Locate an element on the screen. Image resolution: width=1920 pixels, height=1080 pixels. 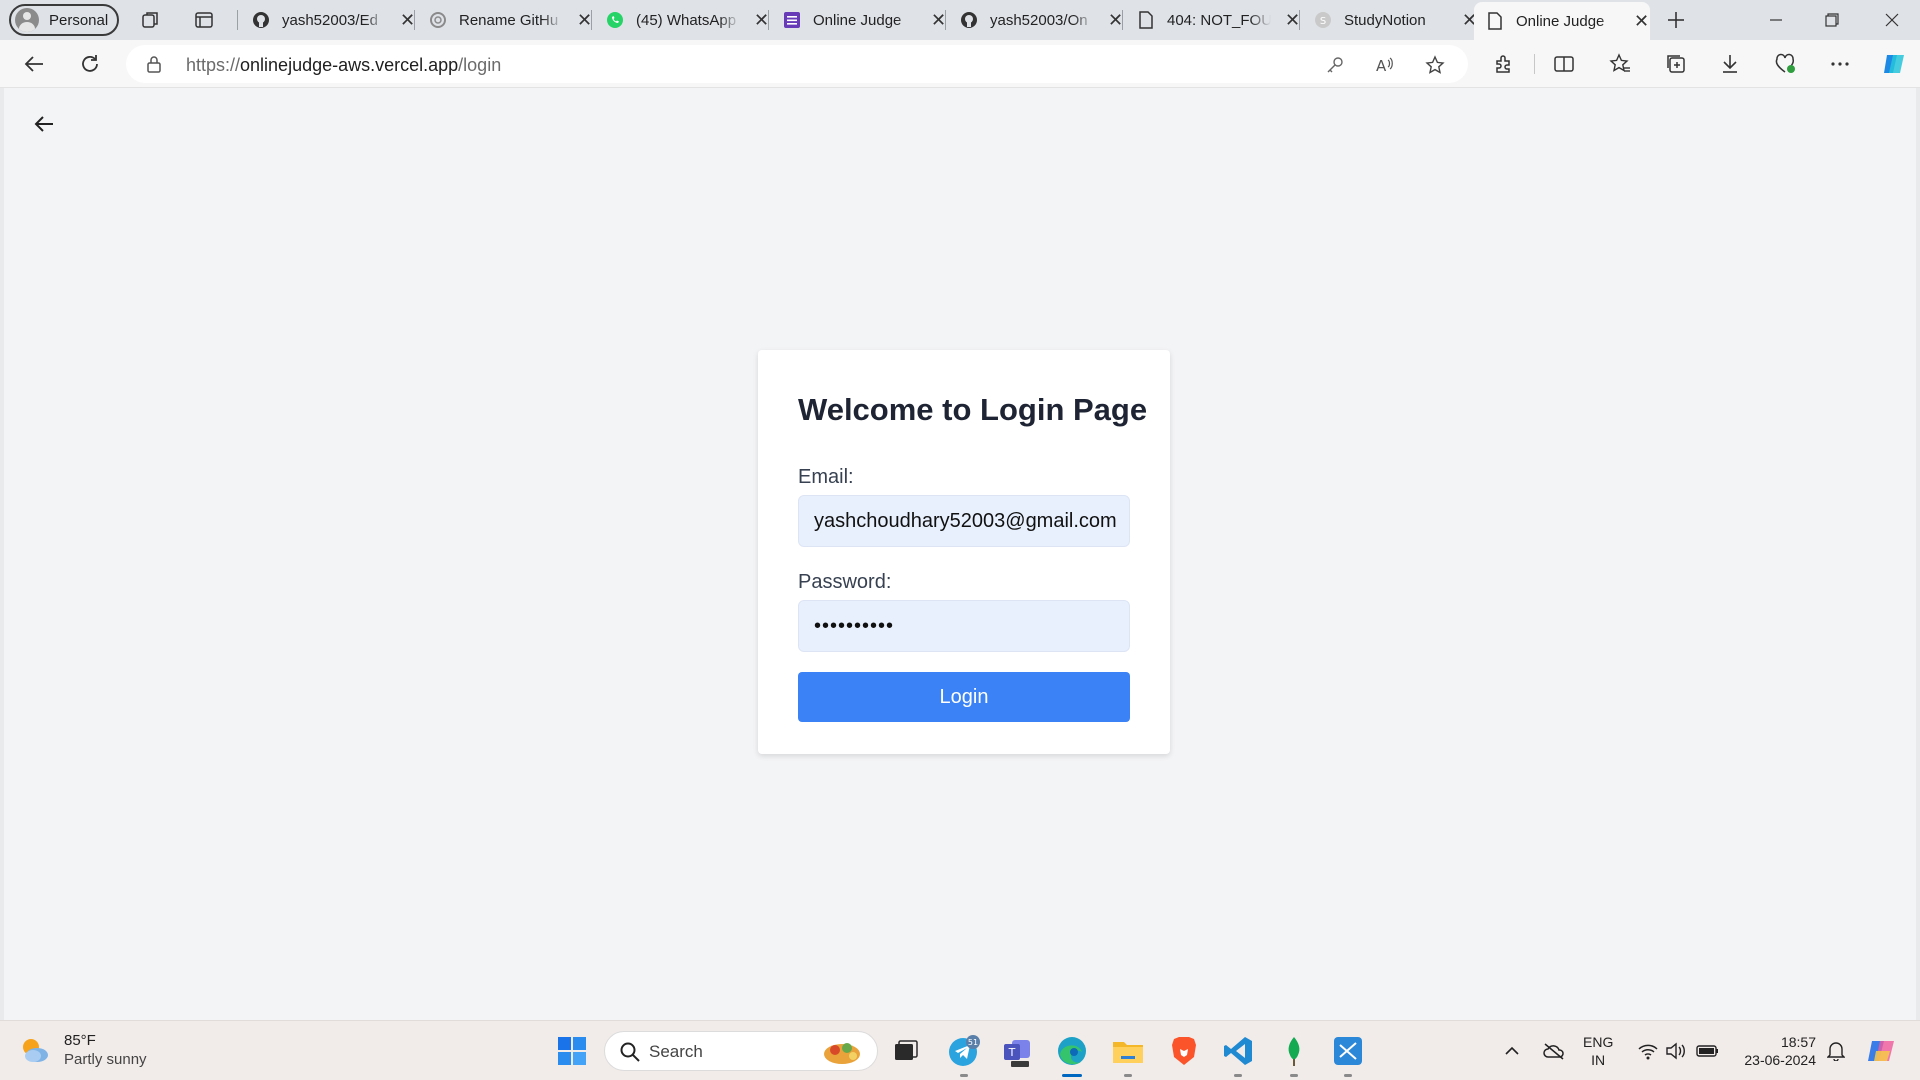
tab-rename-github: Rename GitHu ✕ is located at coordinates (504, 20).